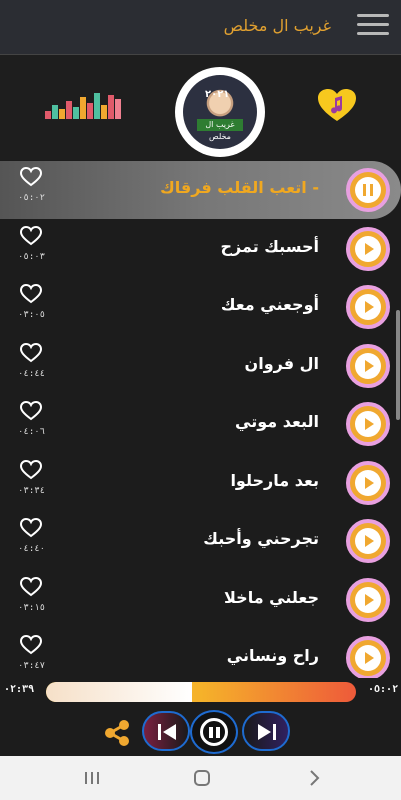 The image size is (401, 800). What do you see at coordinates (261, 538) in the screenshot?
I see `song-title: تجرحني وأحبك` at bounding box center [261, 538].